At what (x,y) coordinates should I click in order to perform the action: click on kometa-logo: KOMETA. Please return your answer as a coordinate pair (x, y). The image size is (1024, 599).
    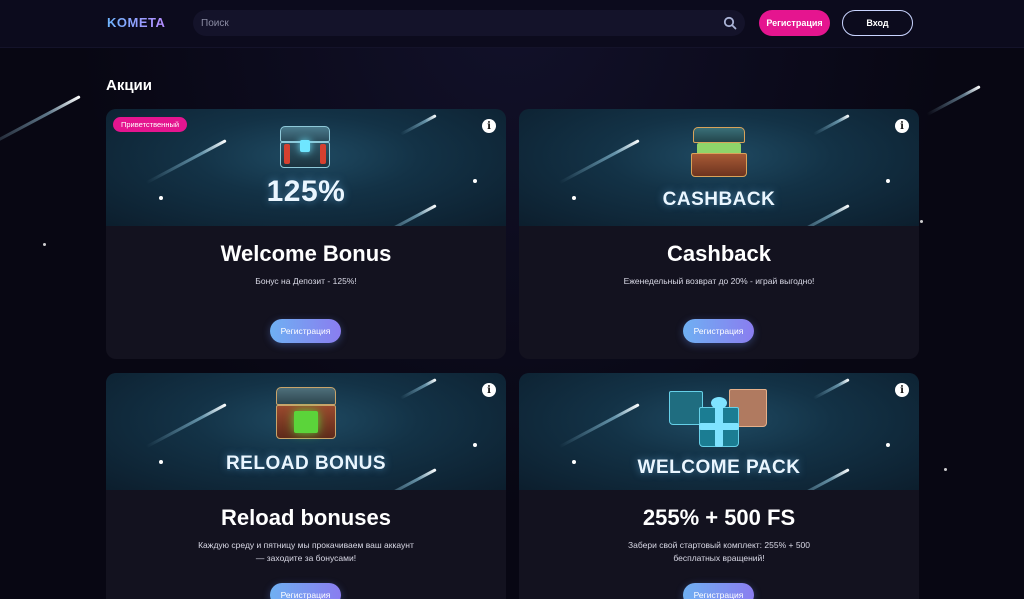
    Looking at the image, I should click on (136, 22).